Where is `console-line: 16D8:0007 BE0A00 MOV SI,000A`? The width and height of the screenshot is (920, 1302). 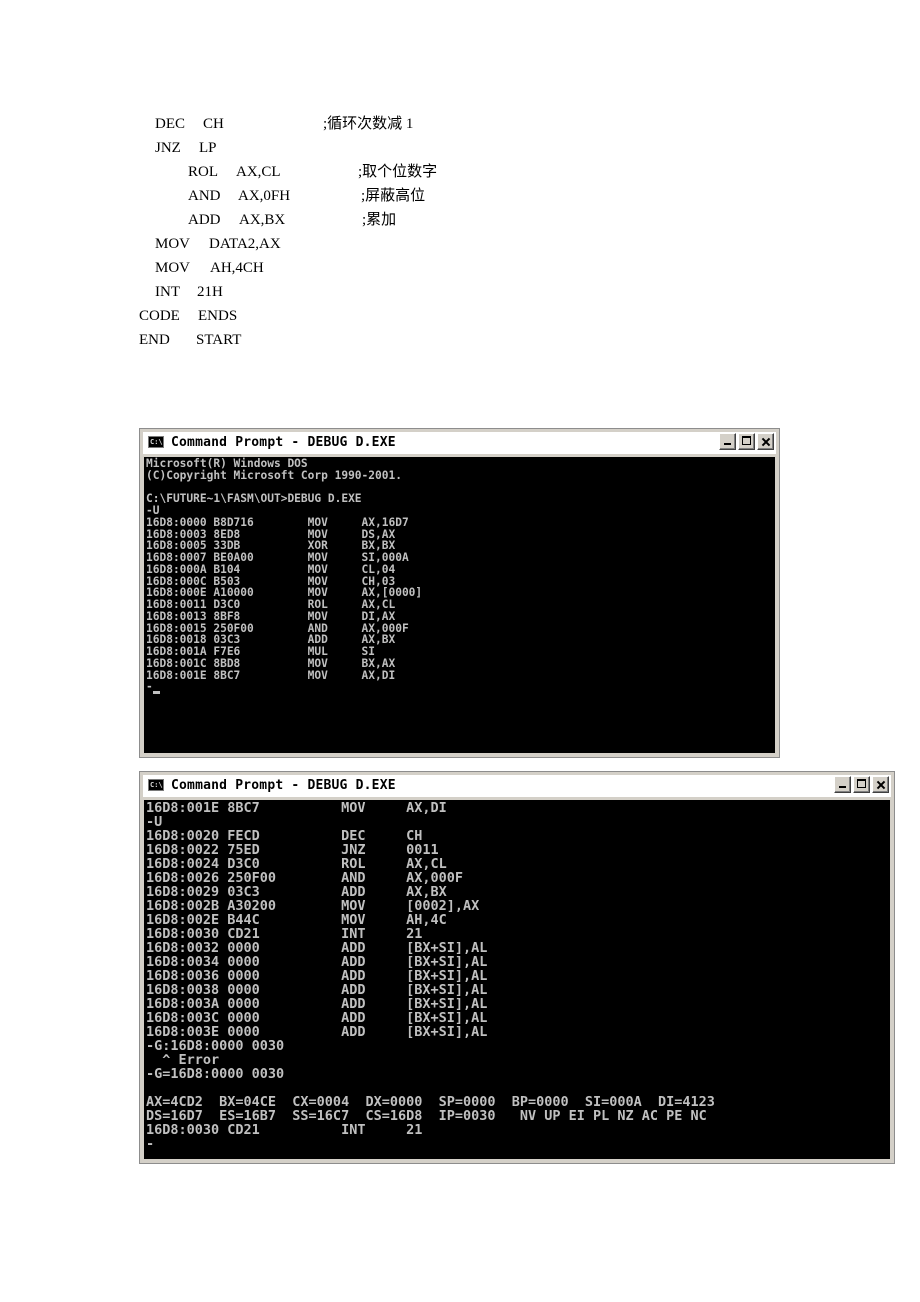 console-line: 16D8:0007 BE0A00 MOV SI,000A is located at coordinates (277, 557).